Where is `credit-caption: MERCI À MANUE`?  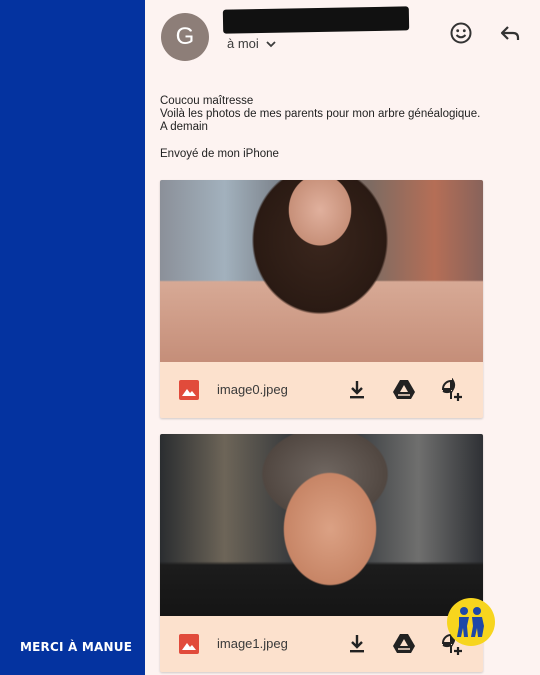 credit-caption: MERCI À MANUE is located at coordinates (76, 647).